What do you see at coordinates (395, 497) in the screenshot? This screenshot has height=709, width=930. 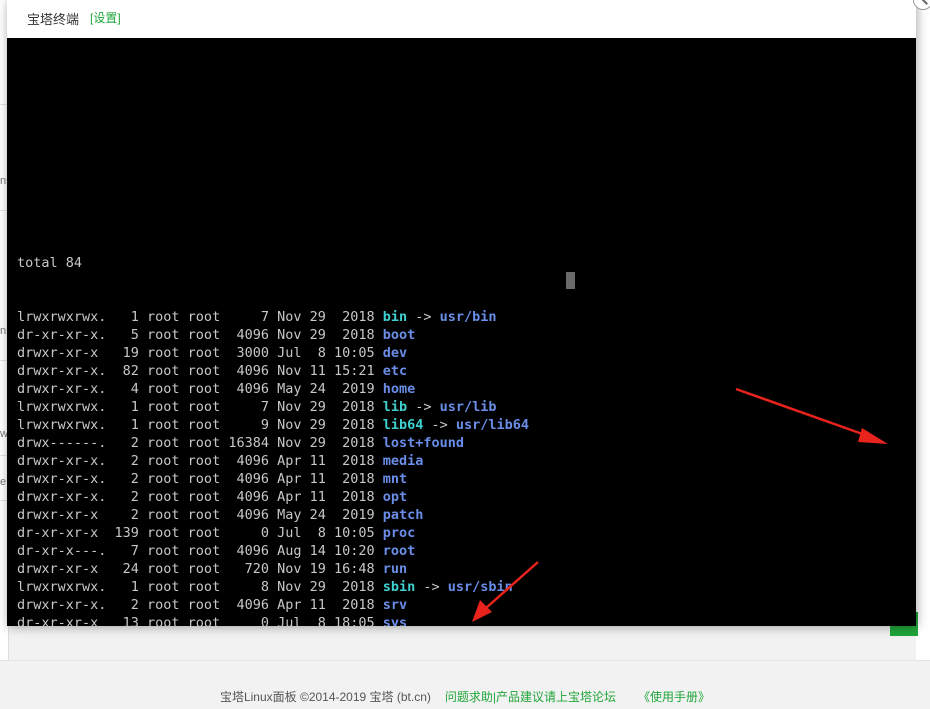 I see `file-name: opt` at bounding box center [395, 497].